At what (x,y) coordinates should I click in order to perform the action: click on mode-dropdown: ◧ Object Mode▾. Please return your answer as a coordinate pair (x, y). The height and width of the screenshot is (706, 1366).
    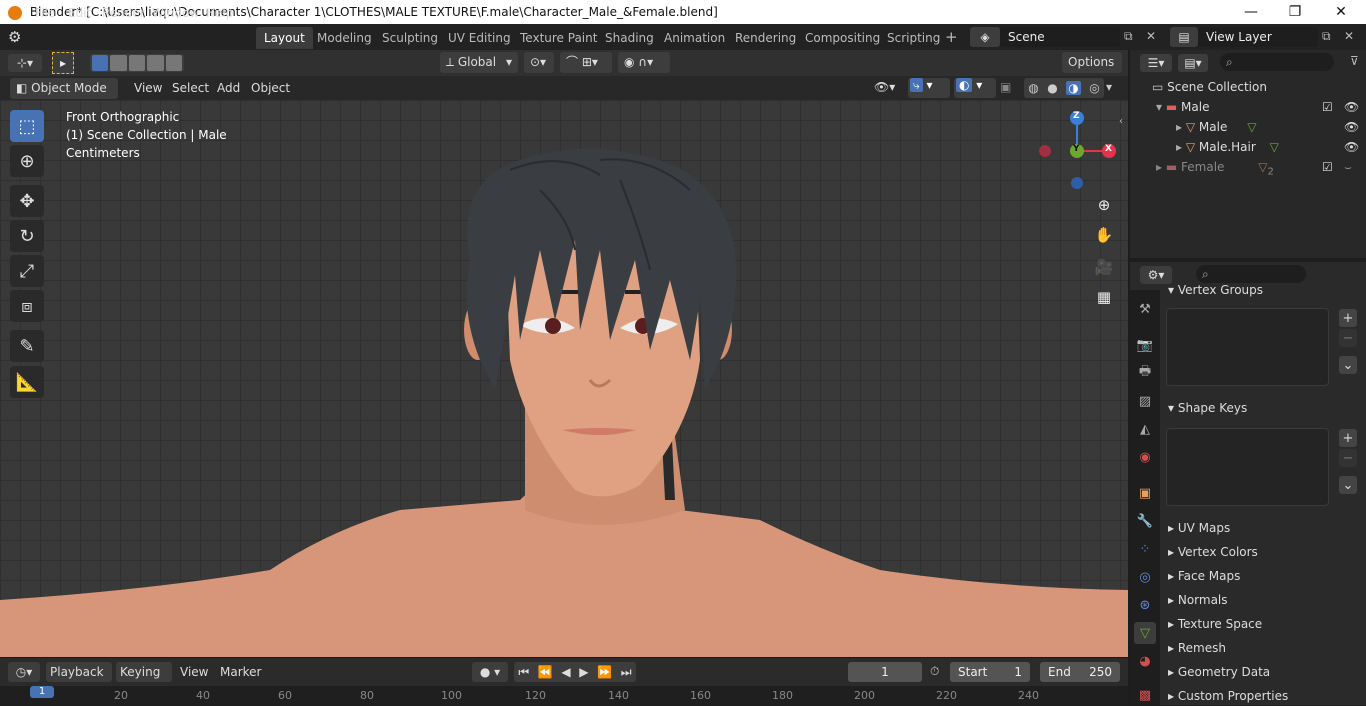
    Looking at the image, I should click on (64, 97).